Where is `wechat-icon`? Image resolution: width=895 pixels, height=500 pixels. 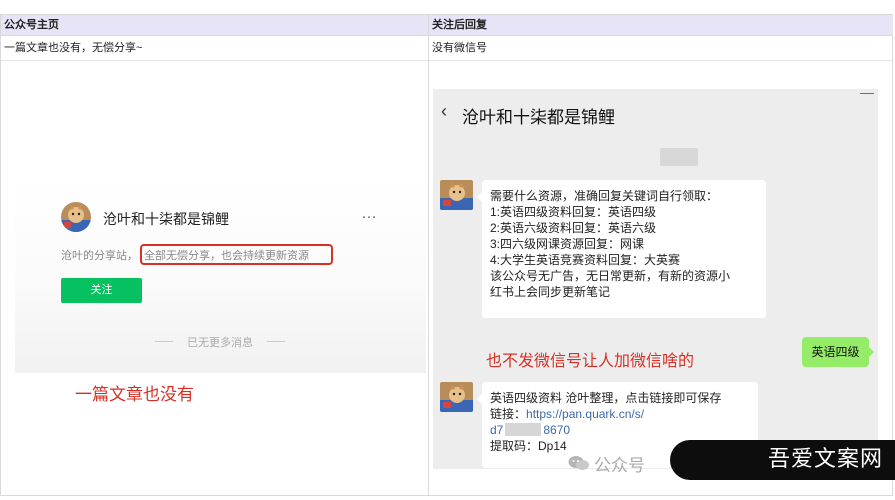
wechat-icon is located at coordinates (579, 463).